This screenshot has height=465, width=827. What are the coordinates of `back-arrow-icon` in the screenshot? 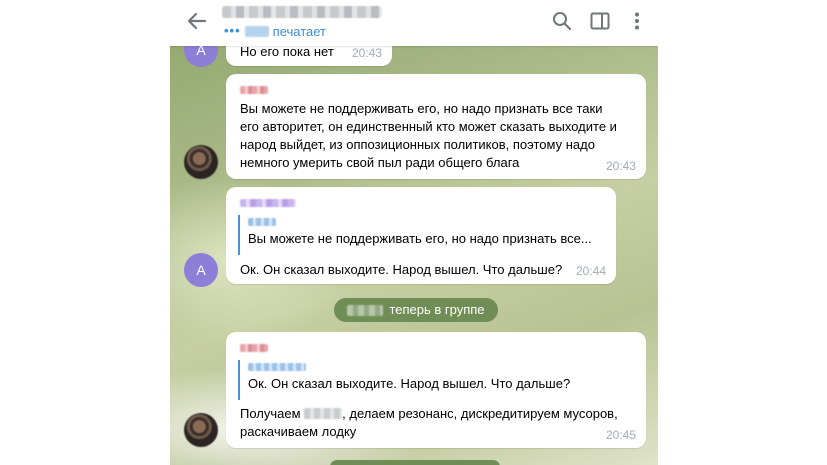 It's located at (197, 21).